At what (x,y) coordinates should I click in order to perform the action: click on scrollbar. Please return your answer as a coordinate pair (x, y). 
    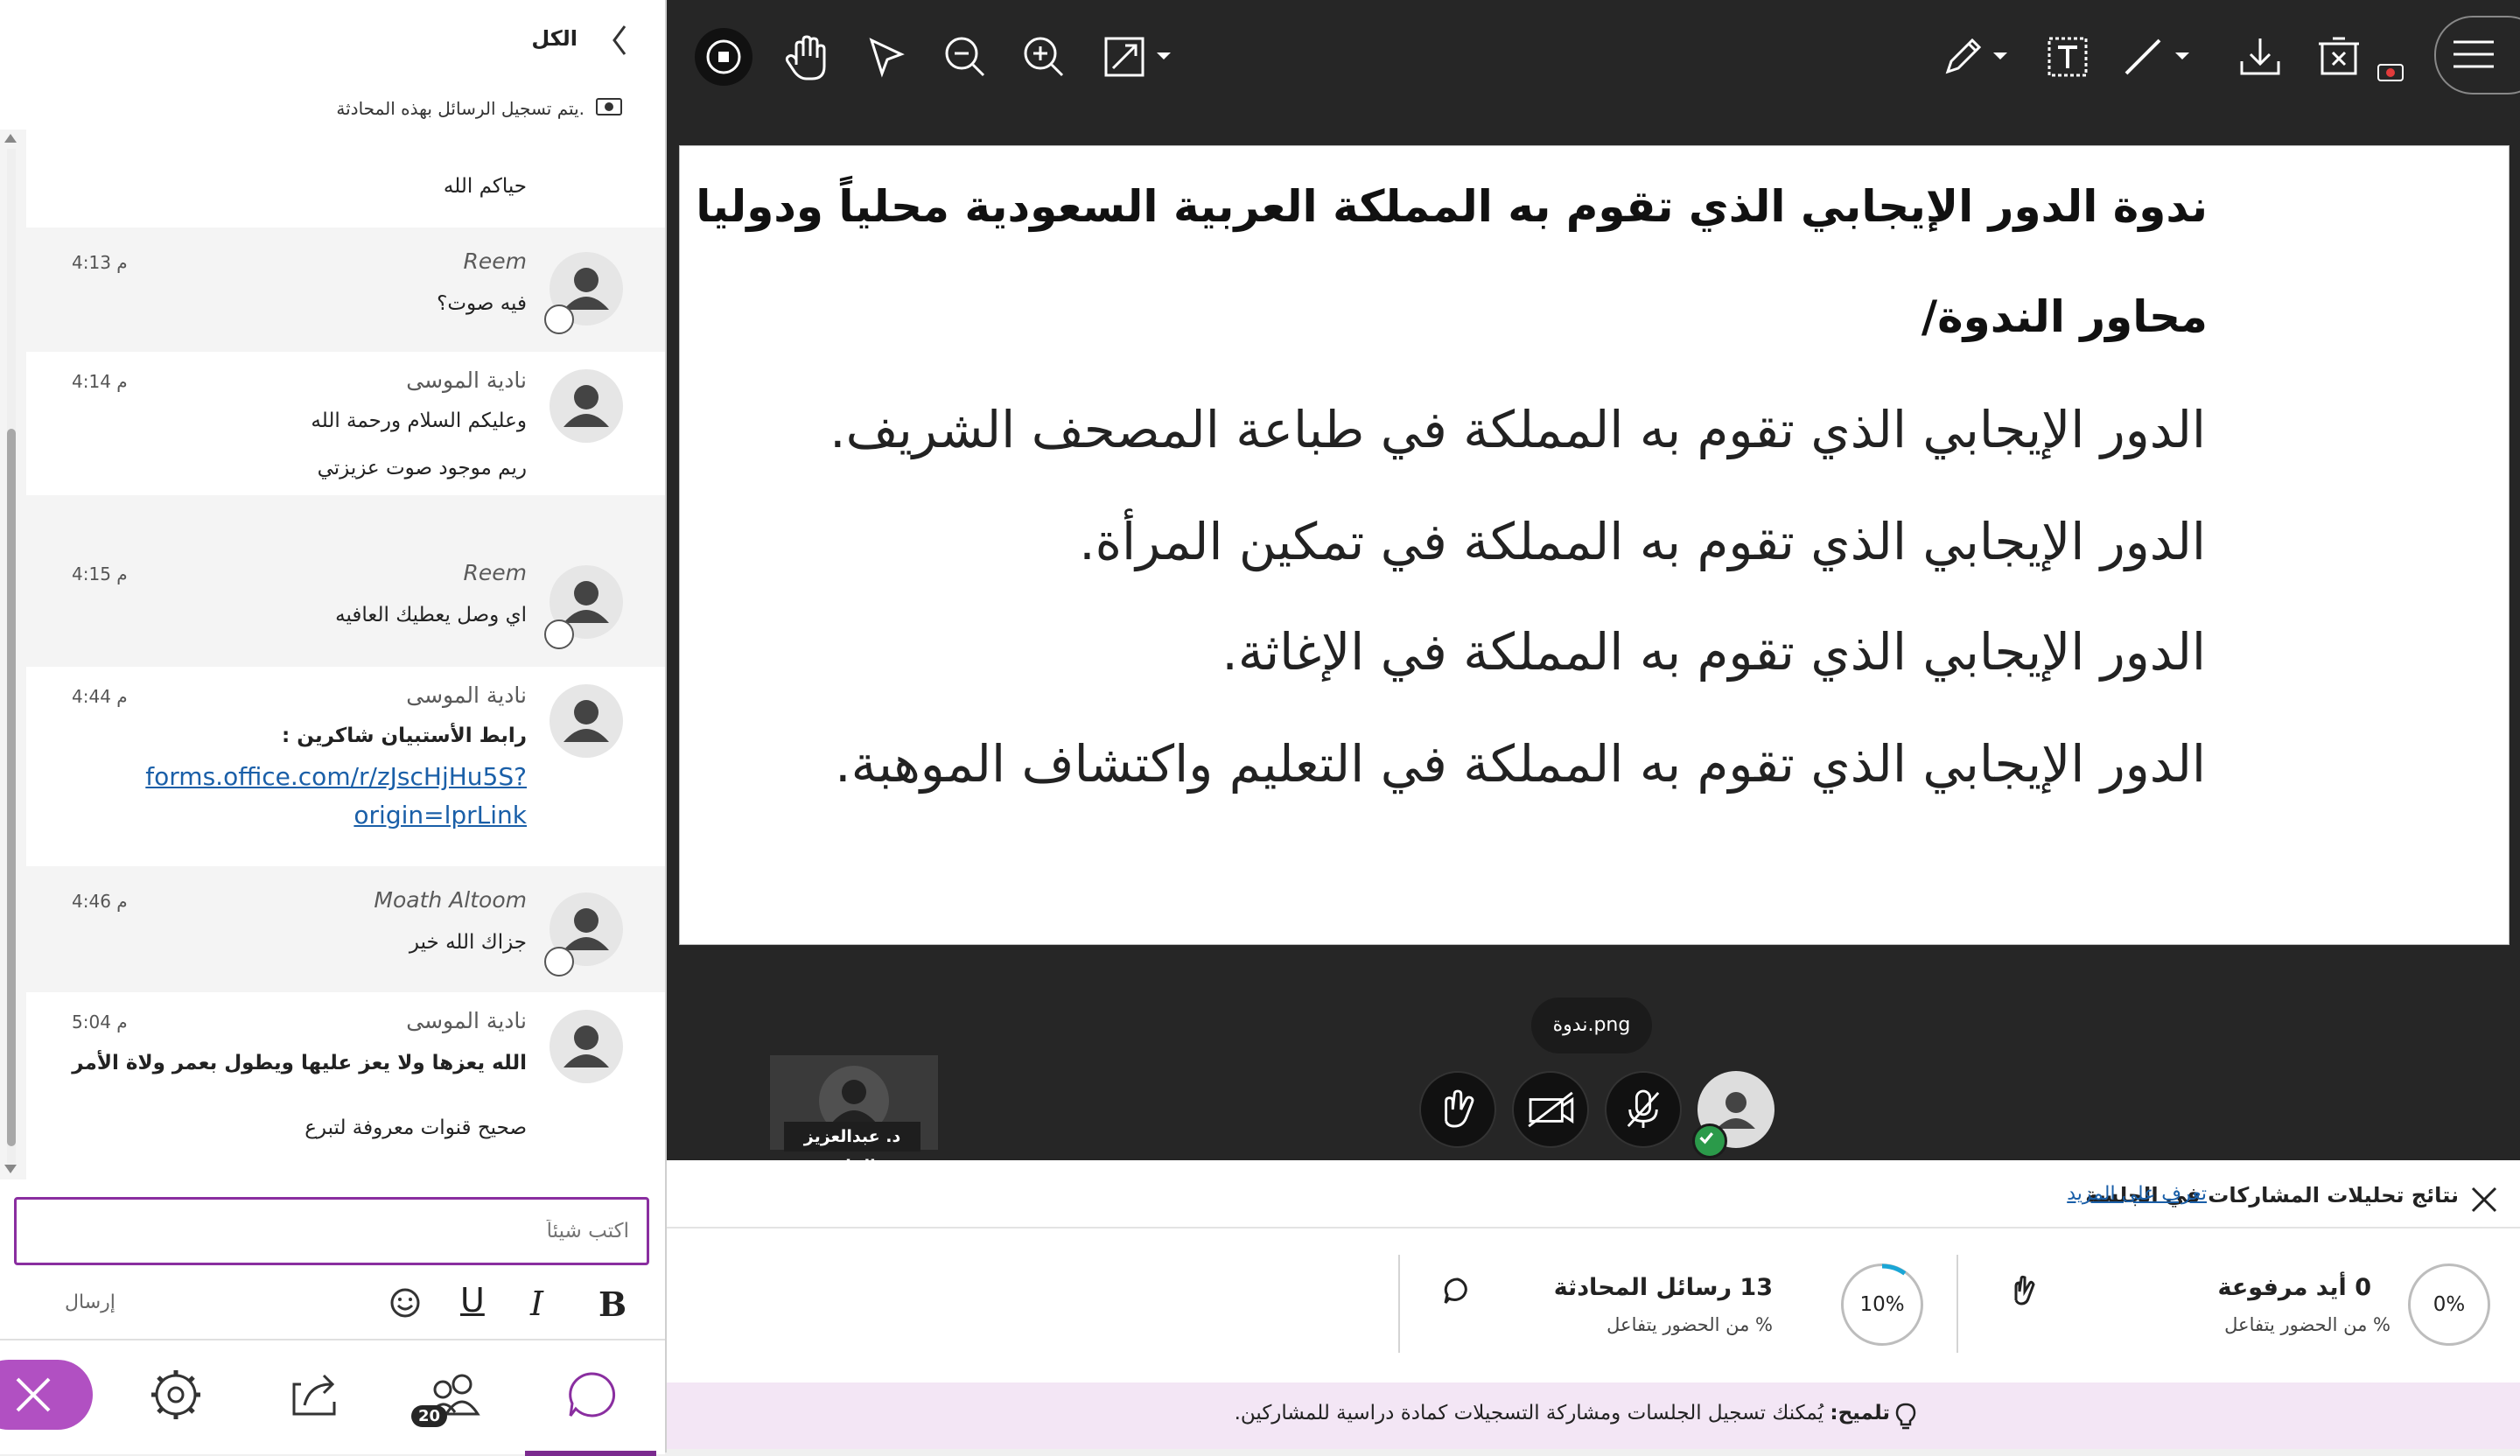
    Looking at the image, I should click on (11, 653).